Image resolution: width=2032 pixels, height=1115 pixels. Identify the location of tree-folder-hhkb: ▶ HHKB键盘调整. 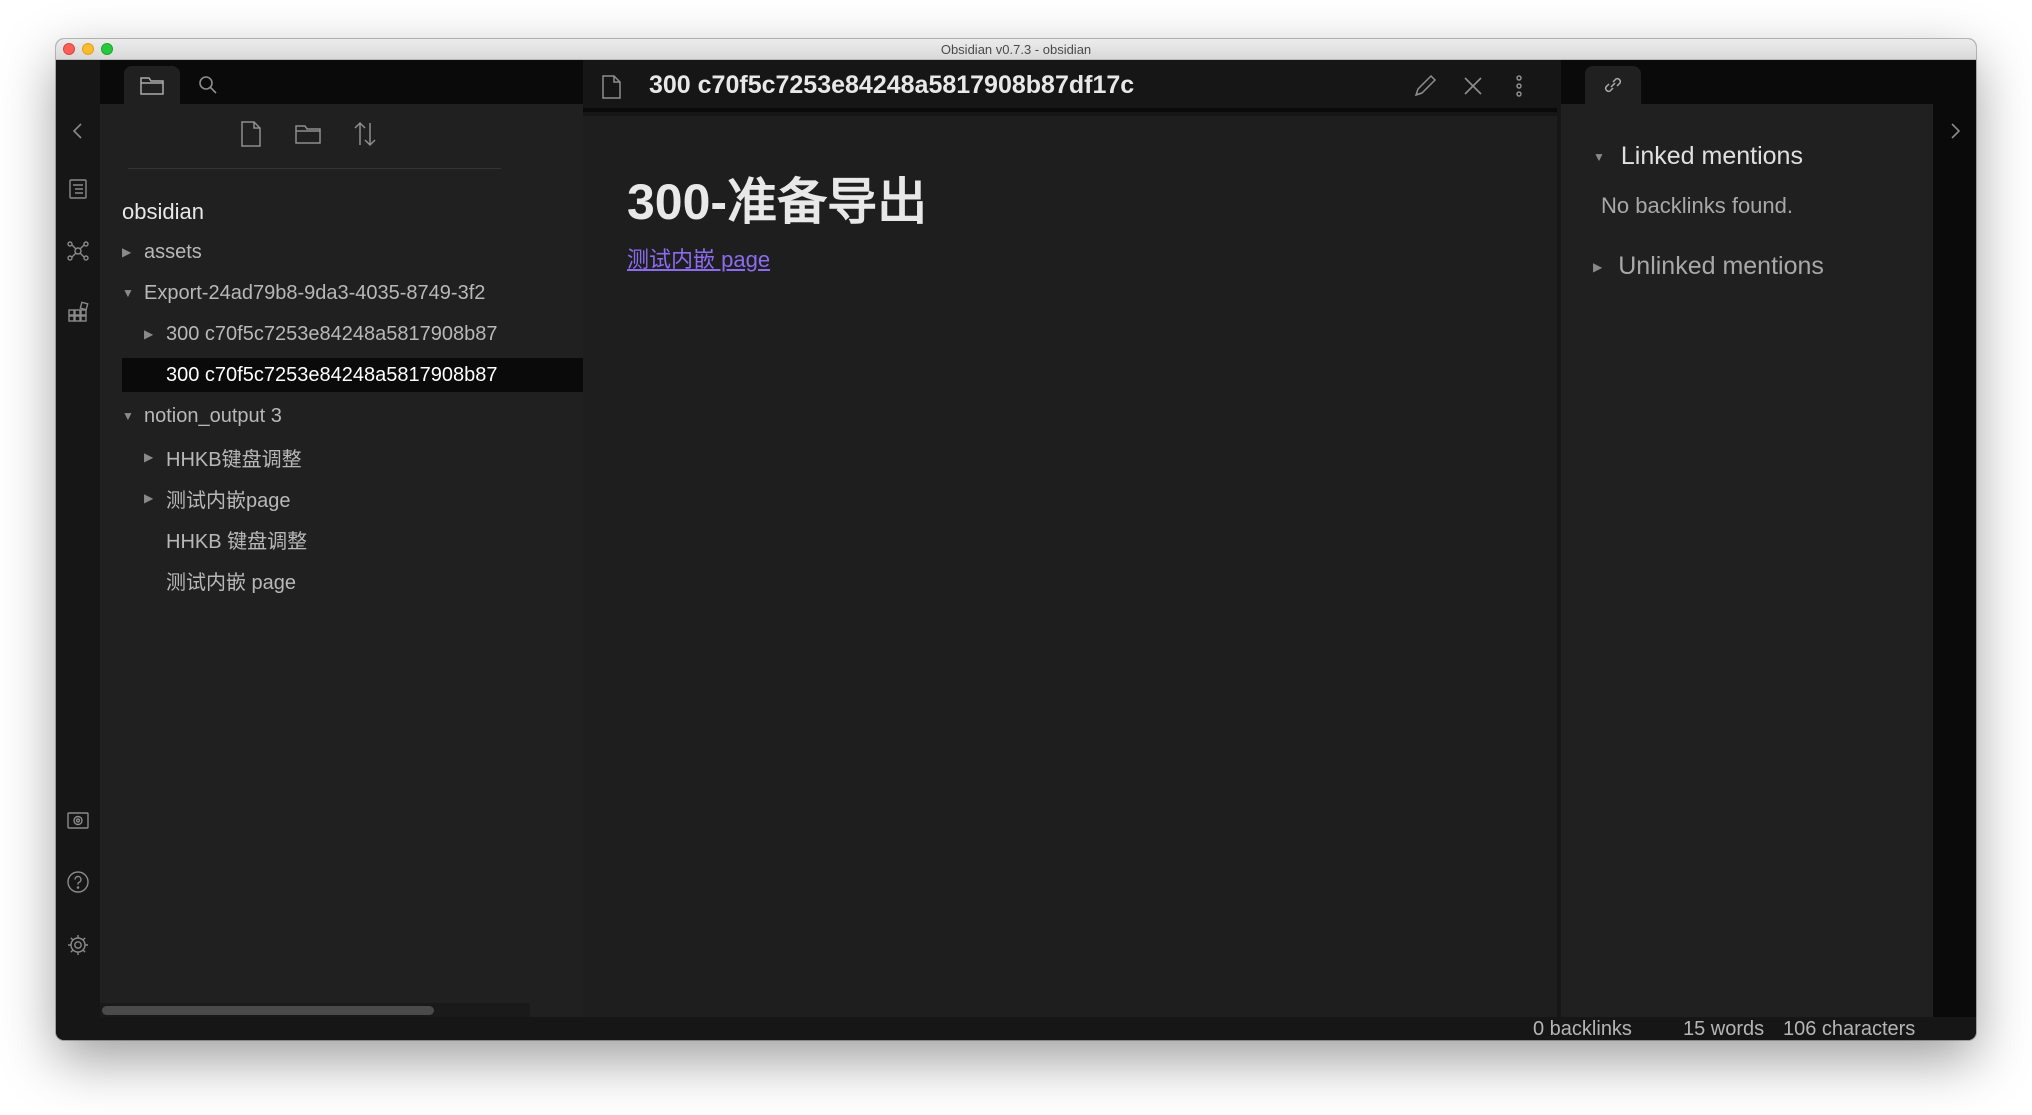
(363, 457).